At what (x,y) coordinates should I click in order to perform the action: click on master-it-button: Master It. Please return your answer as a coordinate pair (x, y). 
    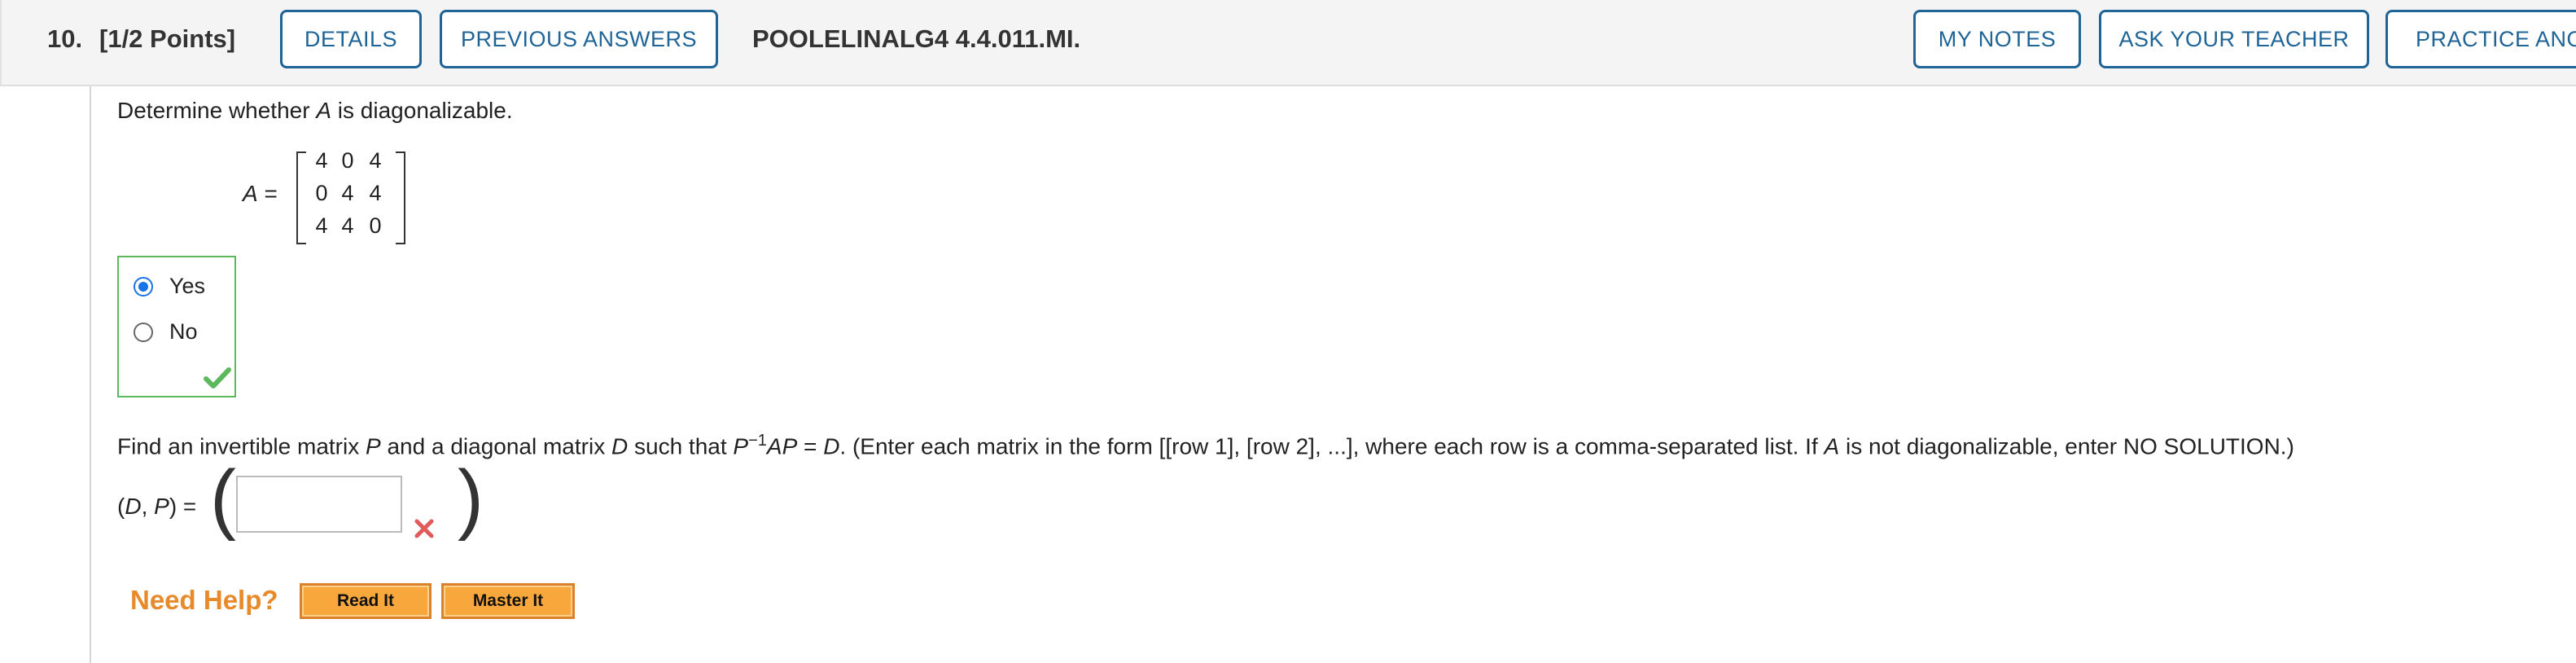
    Looking at the image, I should click on (508, 601).